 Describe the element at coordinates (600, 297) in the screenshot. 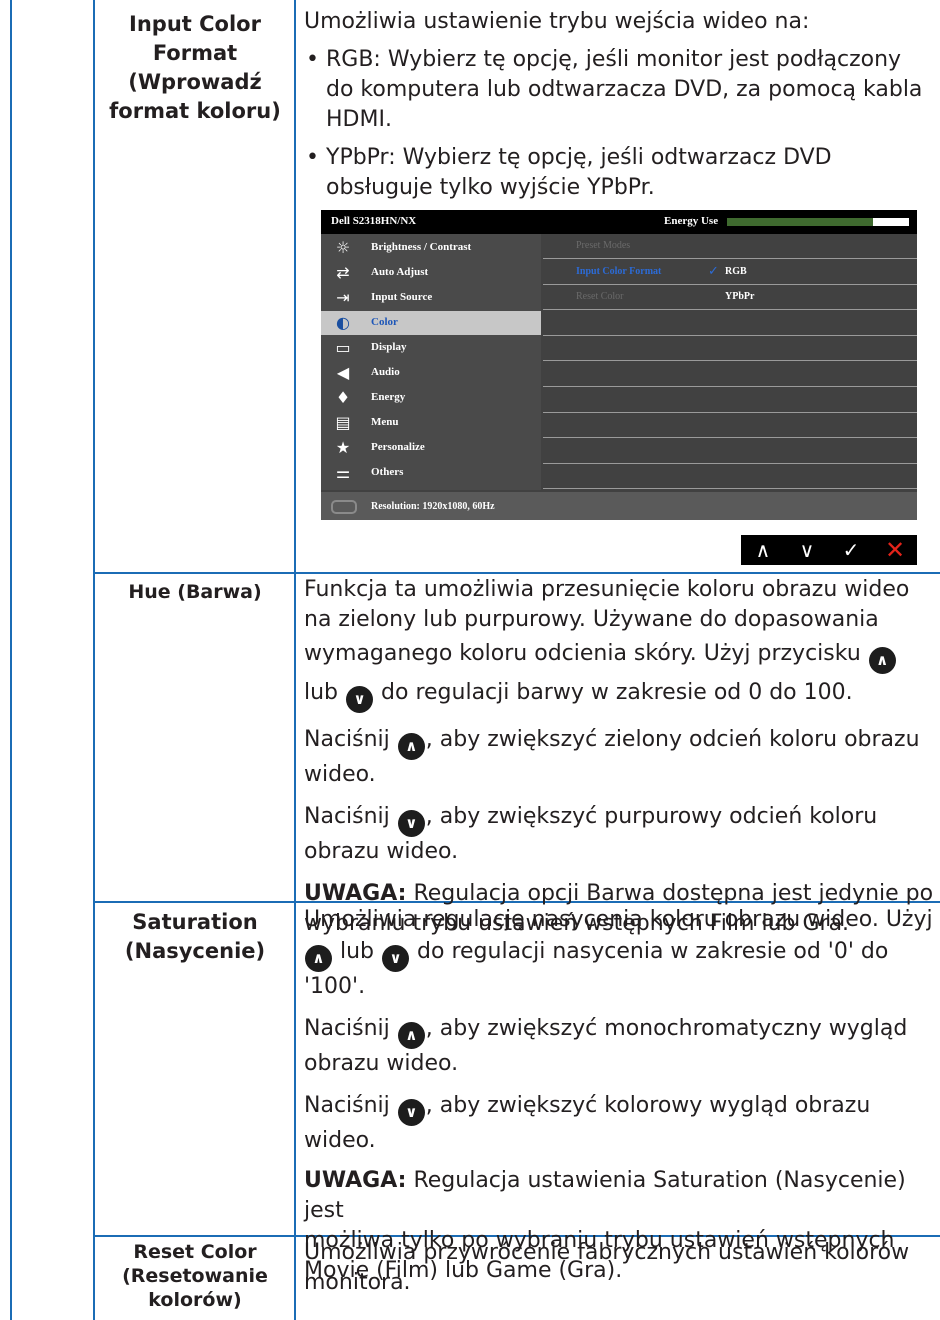

I see `osd-submenu-label: Reset Color` at that location.